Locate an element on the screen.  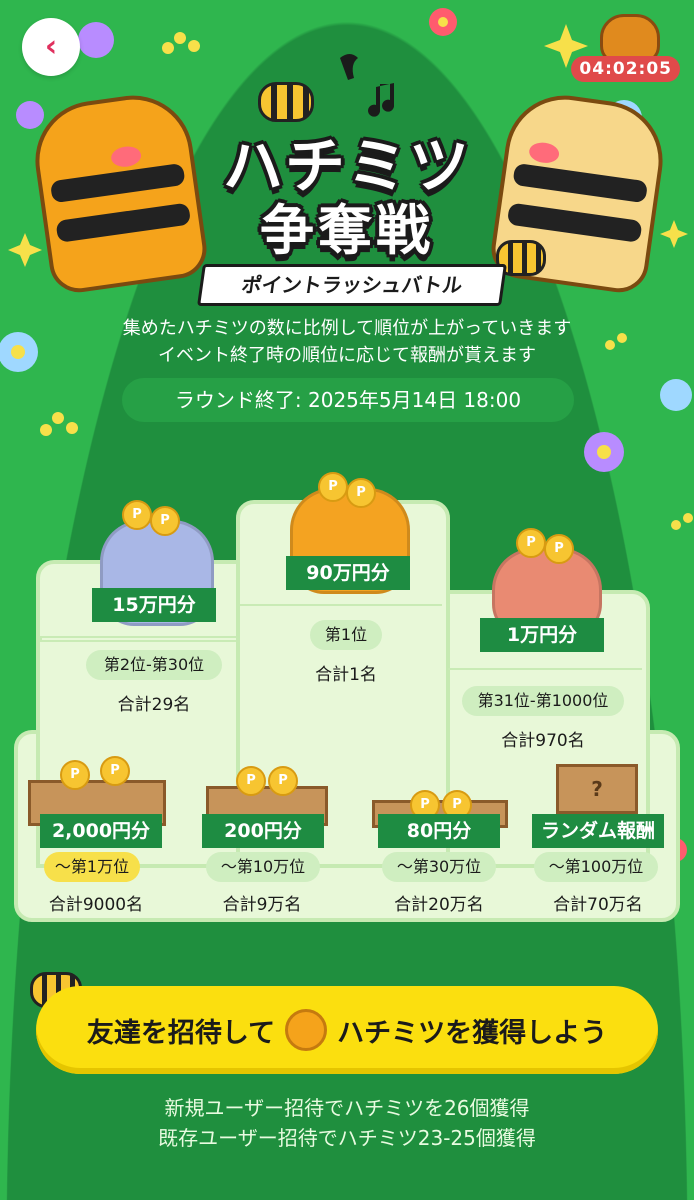
countdown-timer: 04:02:05 is located at coordinates (625, 69).